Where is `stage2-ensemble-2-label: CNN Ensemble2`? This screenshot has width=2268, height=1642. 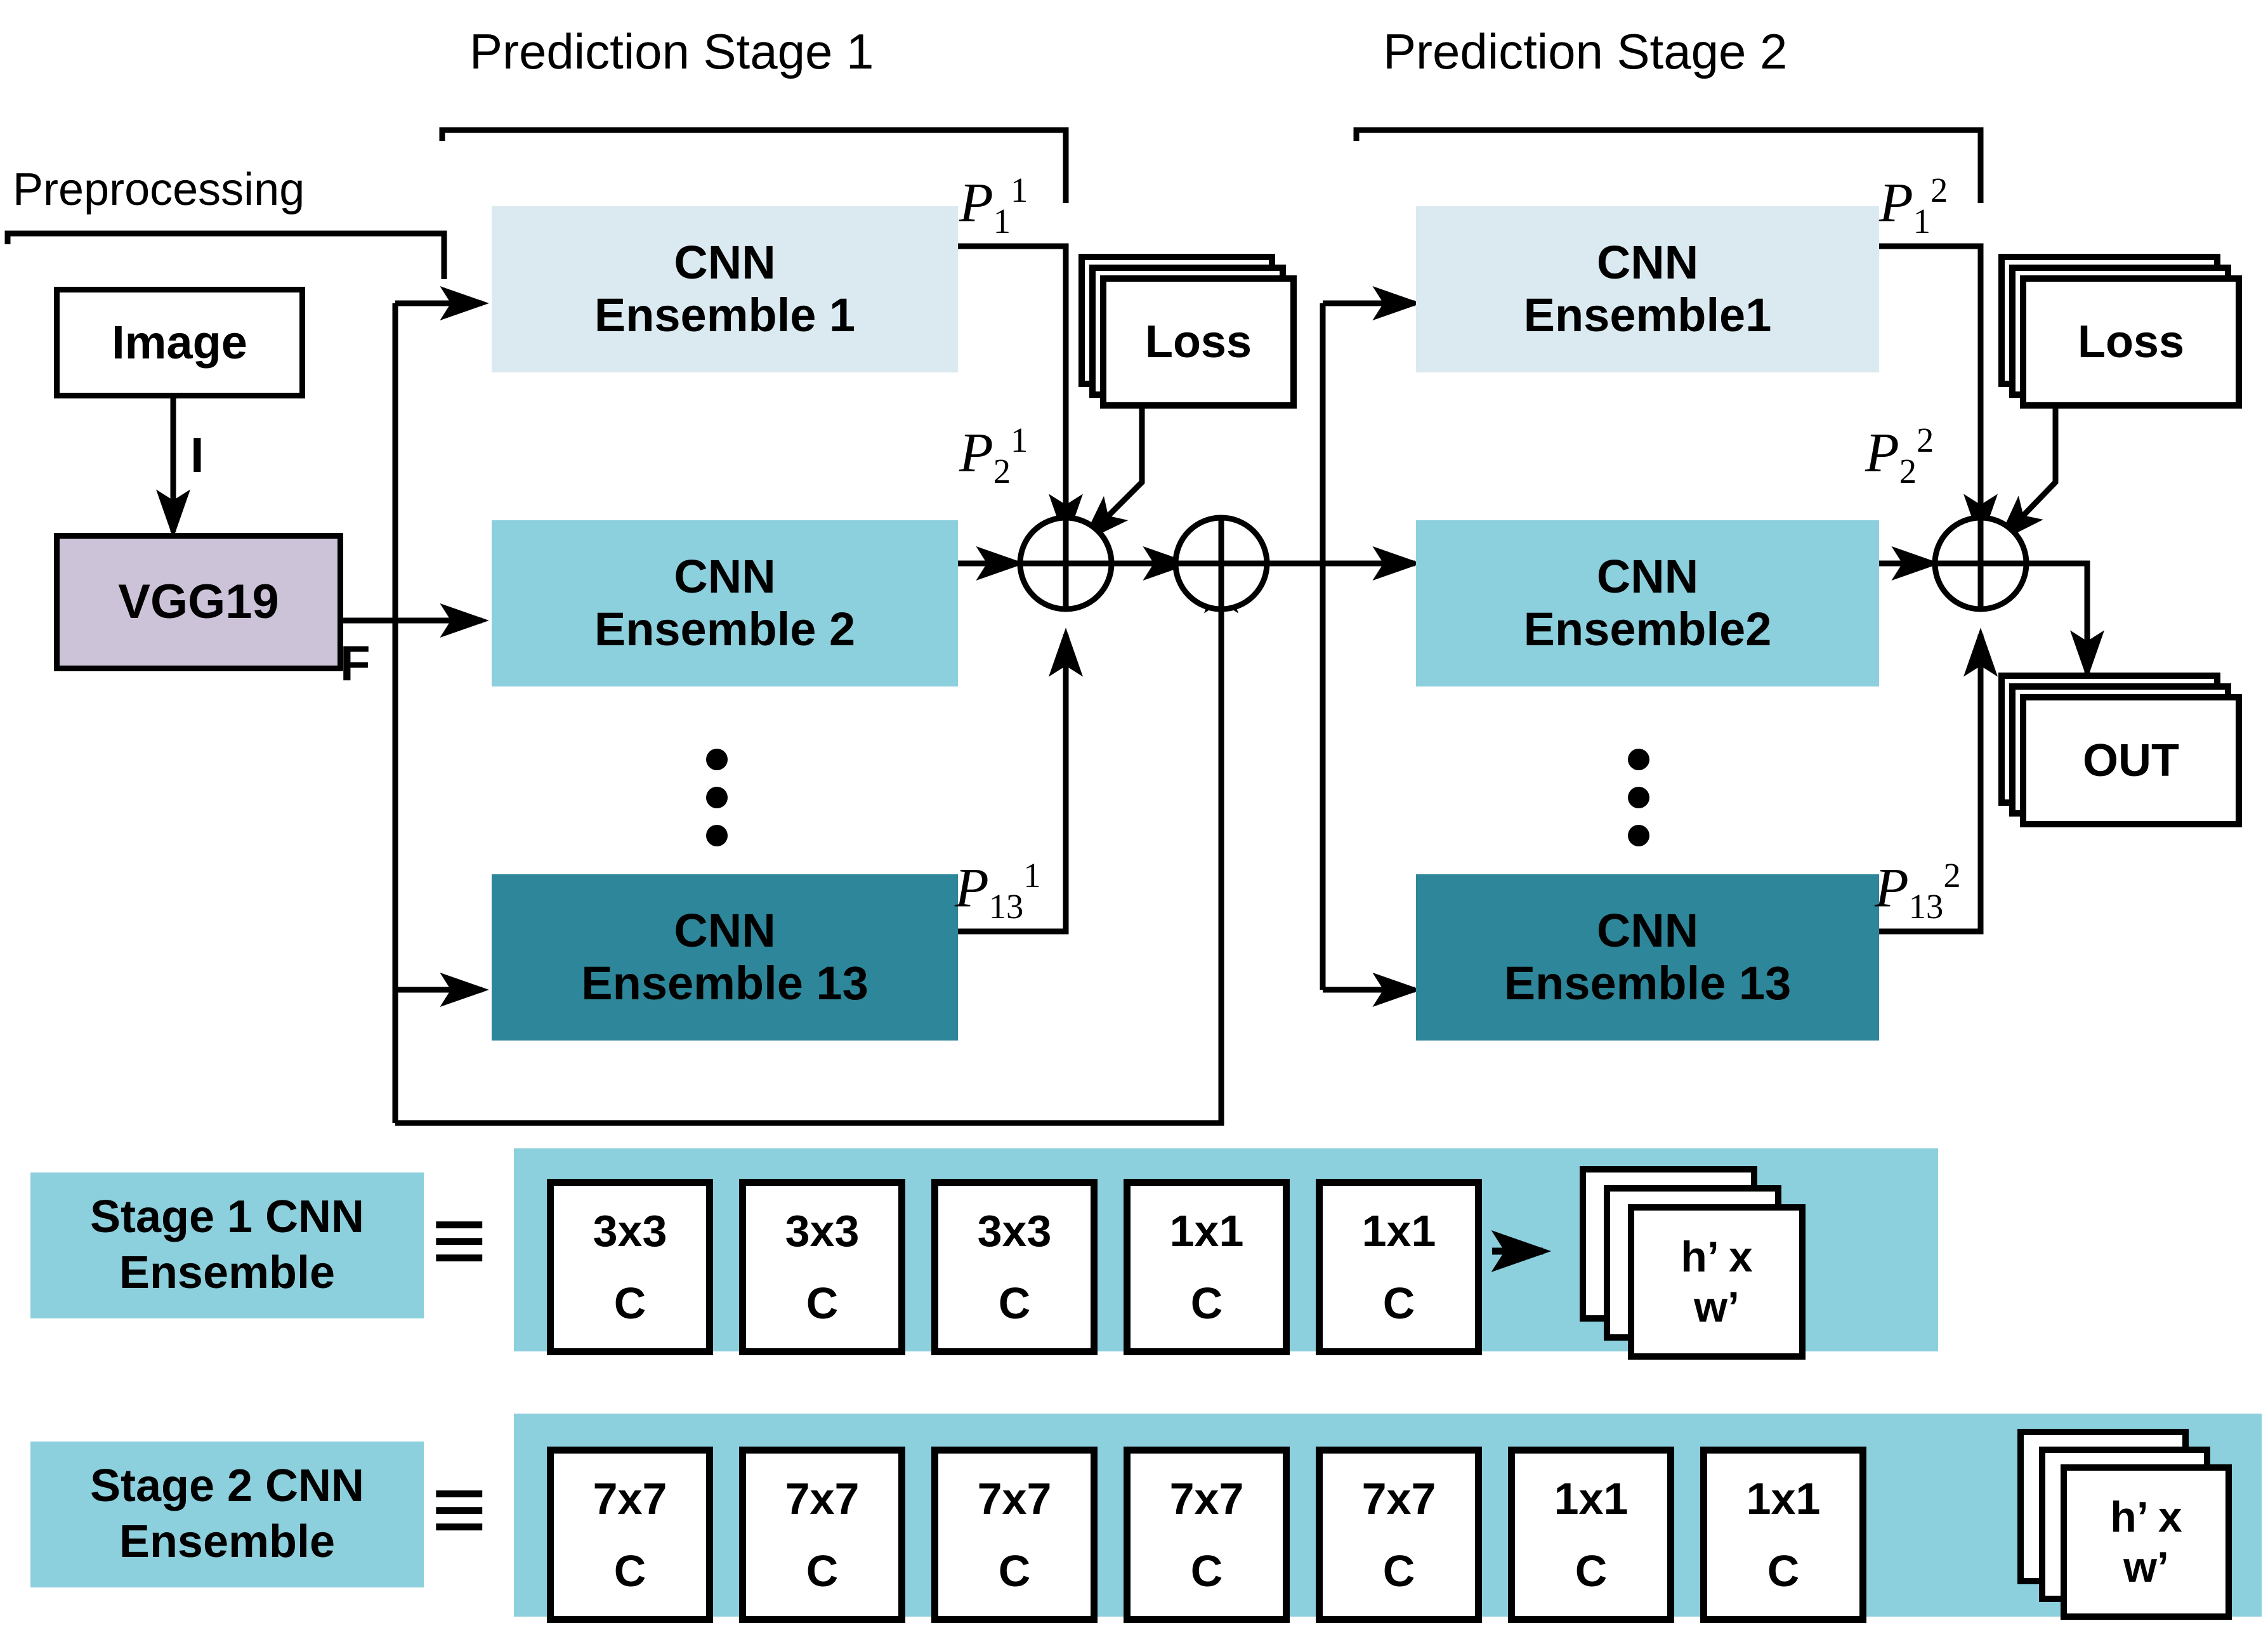
stage2-ensemble-2-label: CNN Ensemble2 is located at coordinates (1647, 602).